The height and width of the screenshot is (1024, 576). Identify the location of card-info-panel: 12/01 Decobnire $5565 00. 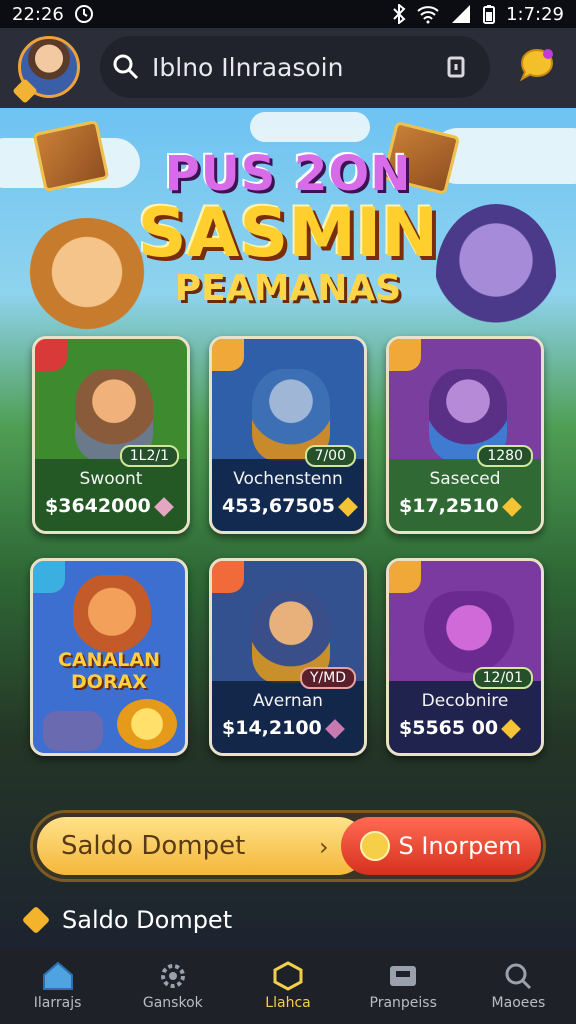
(465, 710).